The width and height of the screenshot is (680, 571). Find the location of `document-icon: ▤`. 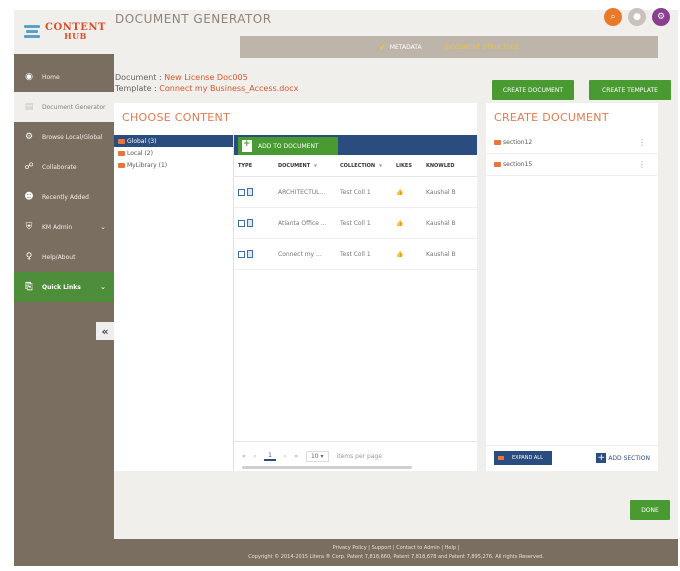

document-icon: ▤ is located at coordinates (29, 107).